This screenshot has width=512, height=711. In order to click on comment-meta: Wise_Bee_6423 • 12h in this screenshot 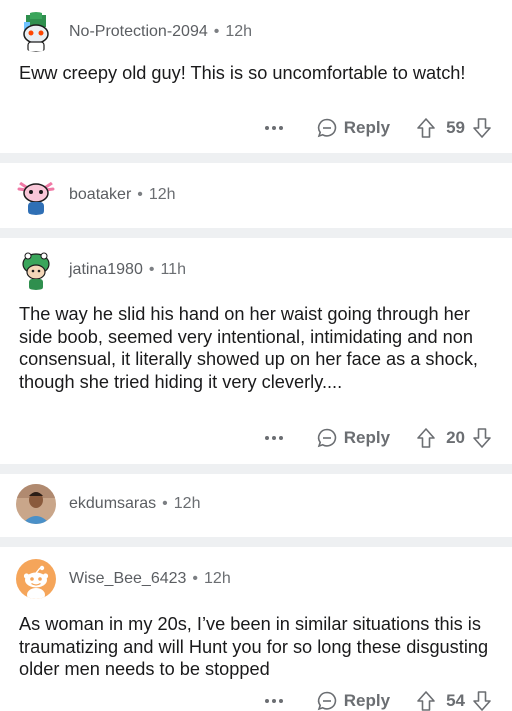, I will do `click(150, 579)`.